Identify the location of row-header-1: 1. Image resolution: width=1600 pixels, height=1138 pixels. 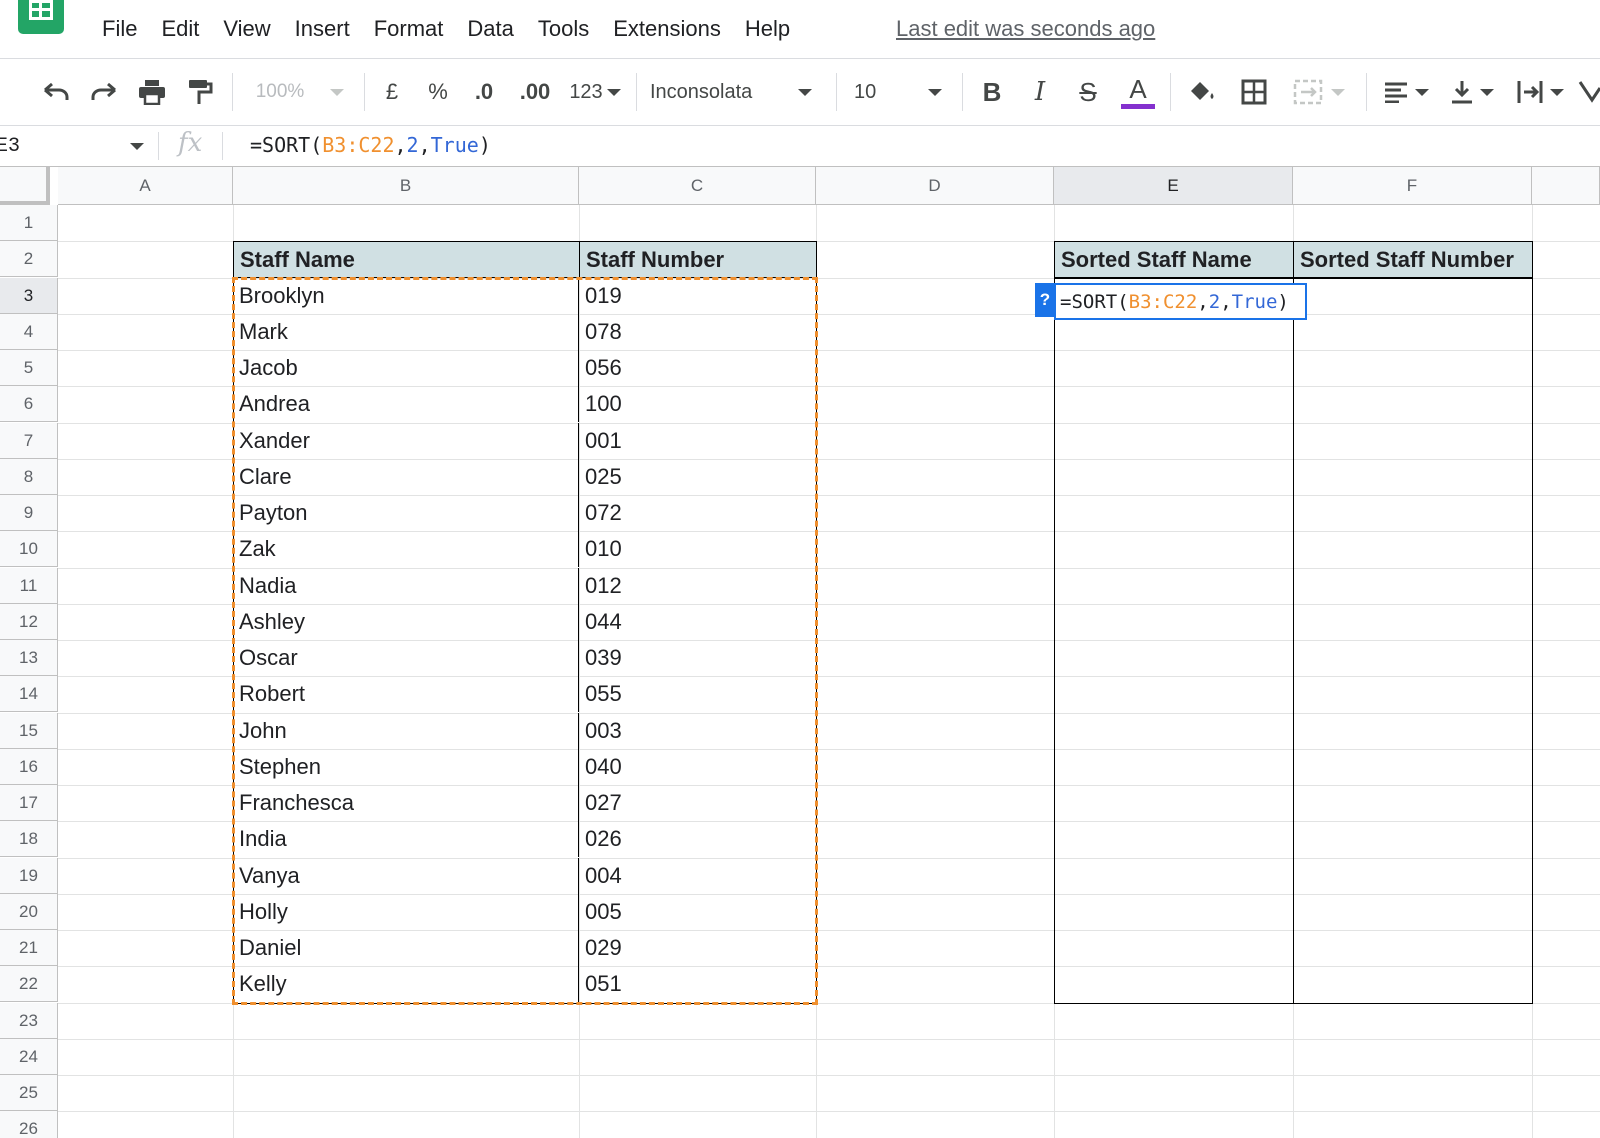
(29, 223).